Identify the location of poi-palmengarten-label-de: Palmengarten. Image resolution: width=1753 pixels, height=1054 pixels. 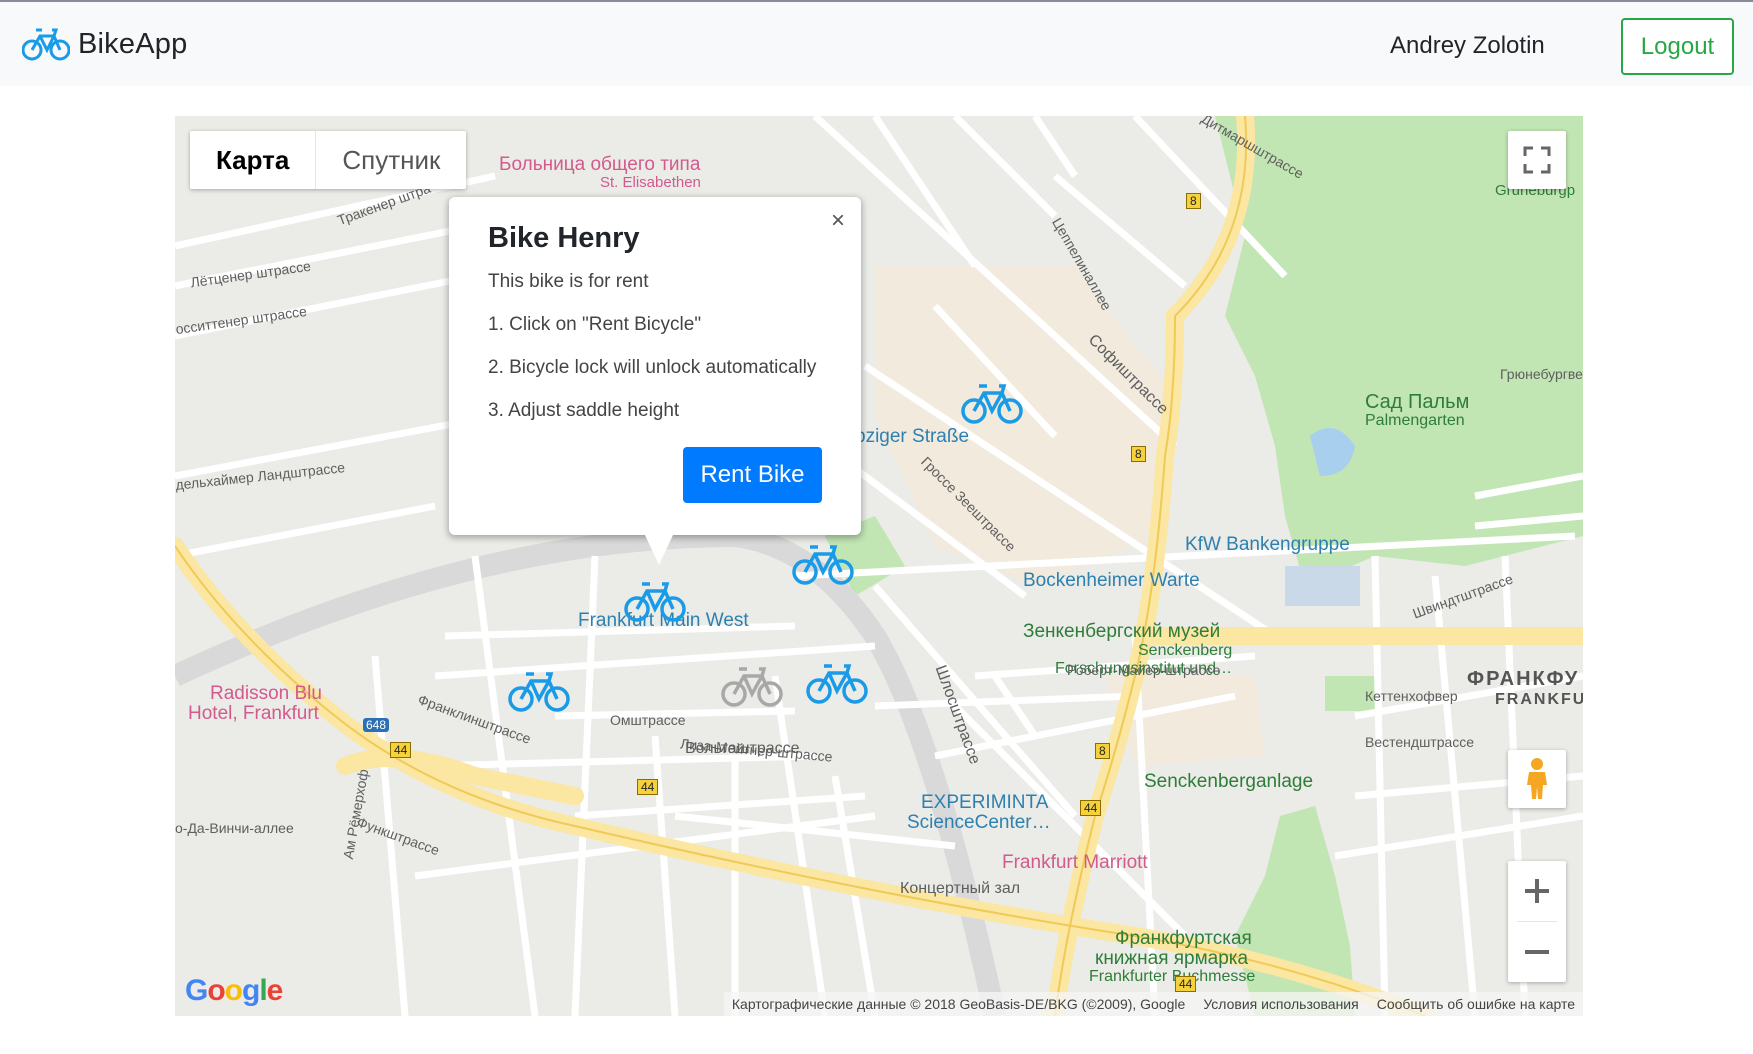
(1415, 421).